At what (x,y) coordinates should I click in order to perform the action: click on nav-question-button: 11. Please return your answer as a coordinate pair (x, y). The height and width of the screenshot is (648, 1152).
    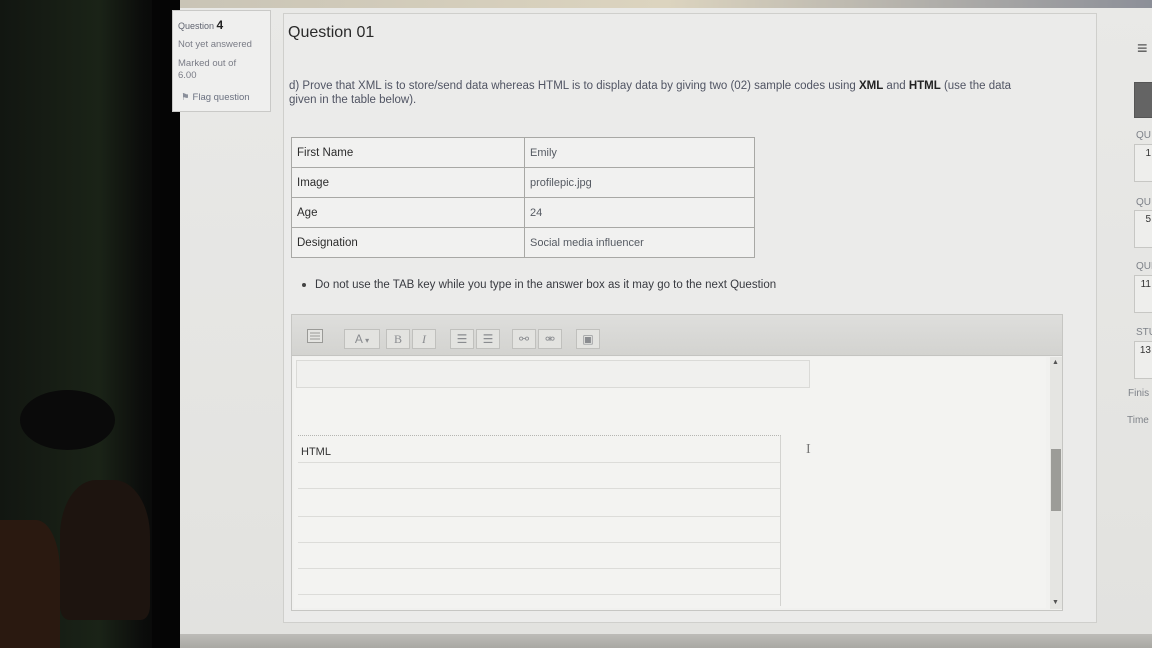
    Looking at the image, I should click on (1143, 294).